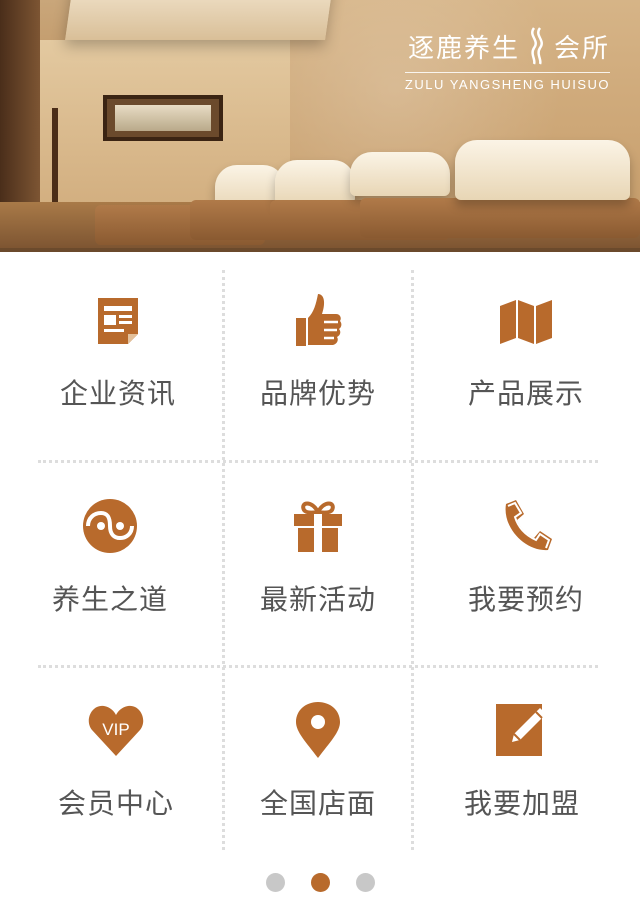 Image resolution: width=640 pixels, height=917 pixels. I want to click on page-dot-active, so click(320, 882).